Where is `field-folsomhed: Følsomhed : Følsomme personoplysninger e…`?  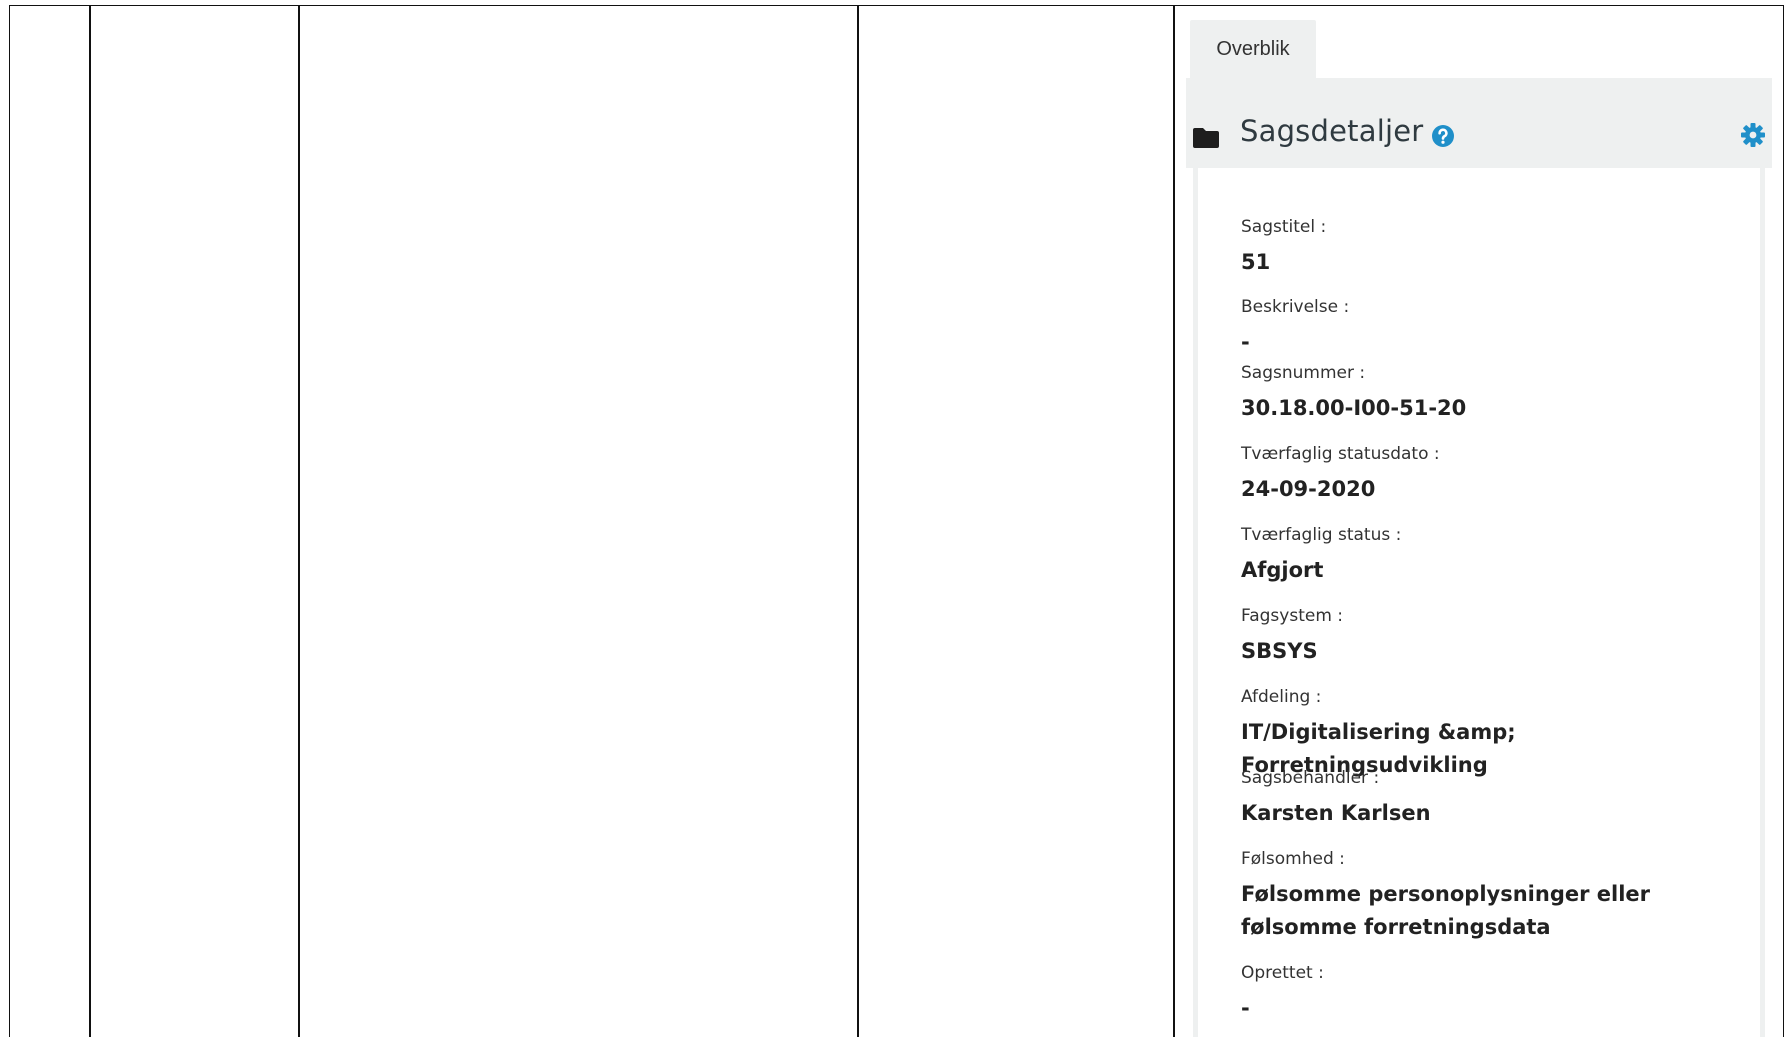
field-folsomhed: Følsomhed : Følsomme personoplysninger e… is located at coordinates (1491, 896).